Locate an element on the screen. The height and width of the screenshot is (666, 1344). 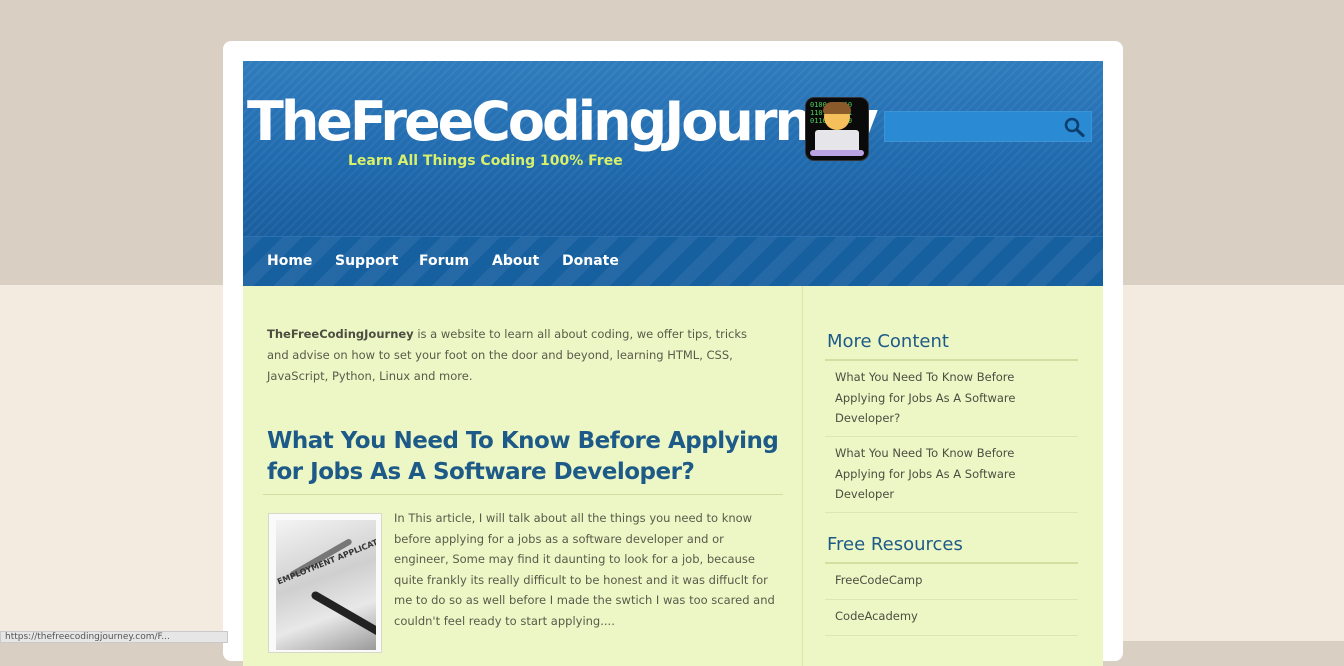
person-hair is located at coordinates (837, 108).